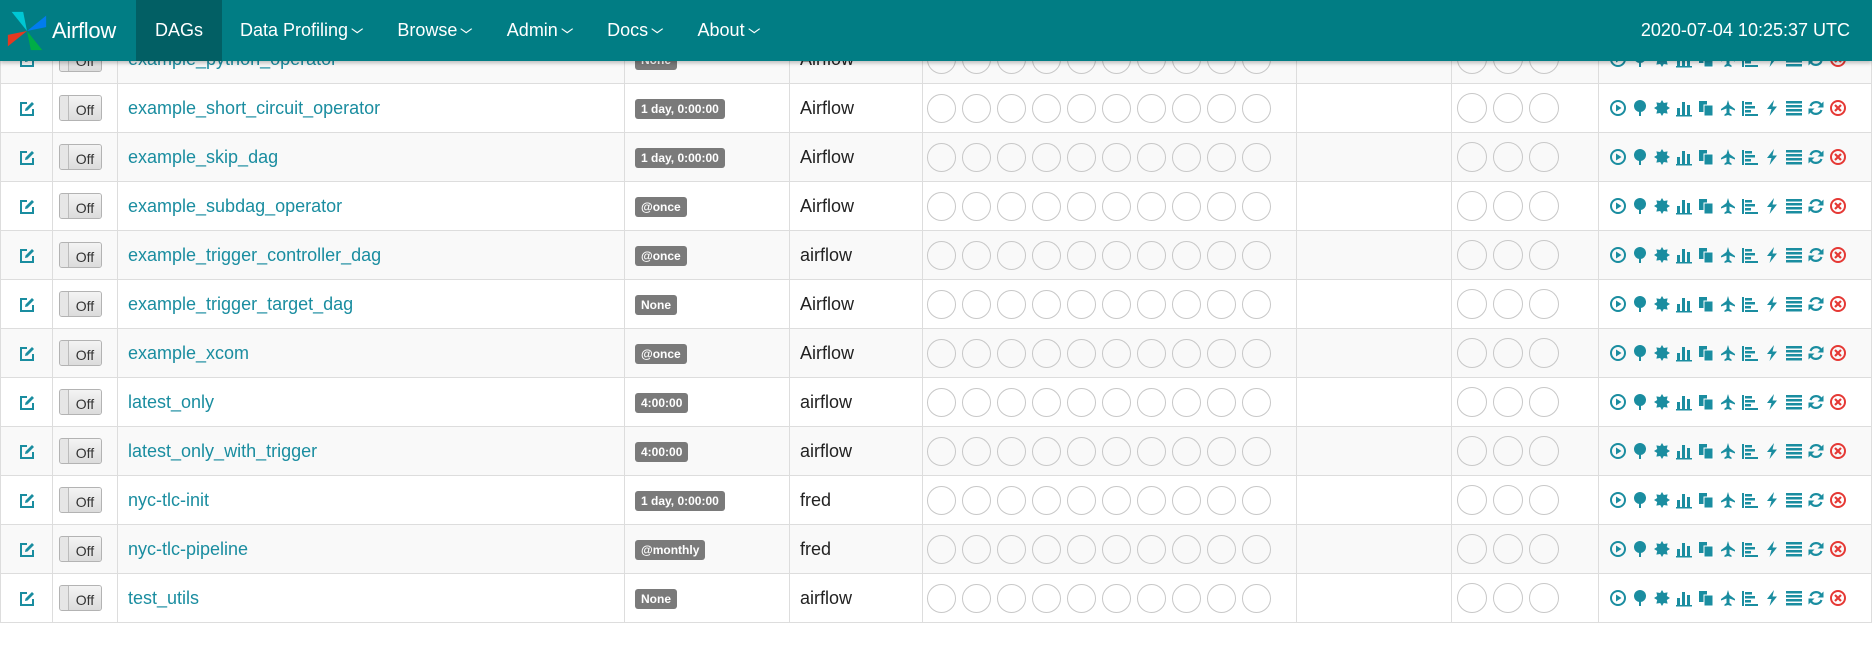 This screenshot has height=667, width=1872. I want to click on dag-link: latest_only, so click(171, 402).